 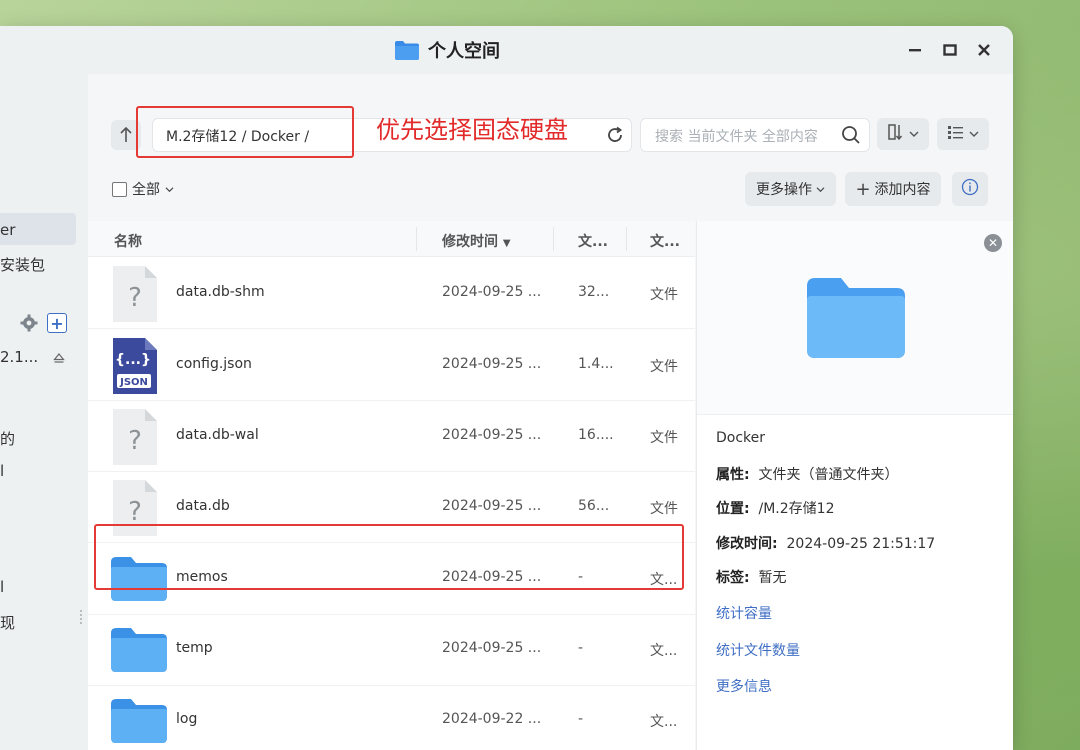 I want to click on close-button, so click(x=984, y=50).